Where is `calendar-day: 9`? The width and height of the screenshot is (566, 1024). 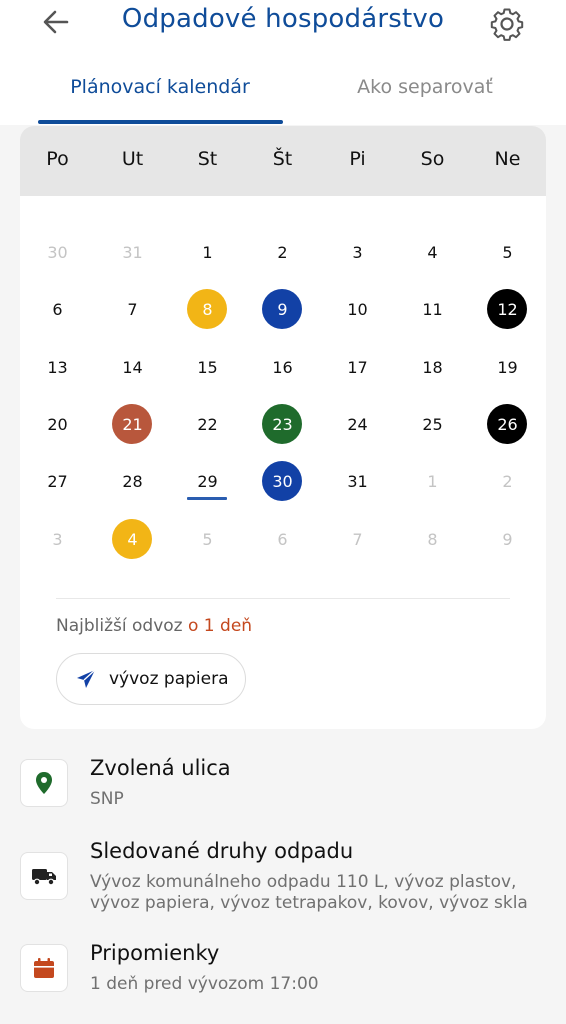
calendar-day: 9 is located at coordinates (507, 539).